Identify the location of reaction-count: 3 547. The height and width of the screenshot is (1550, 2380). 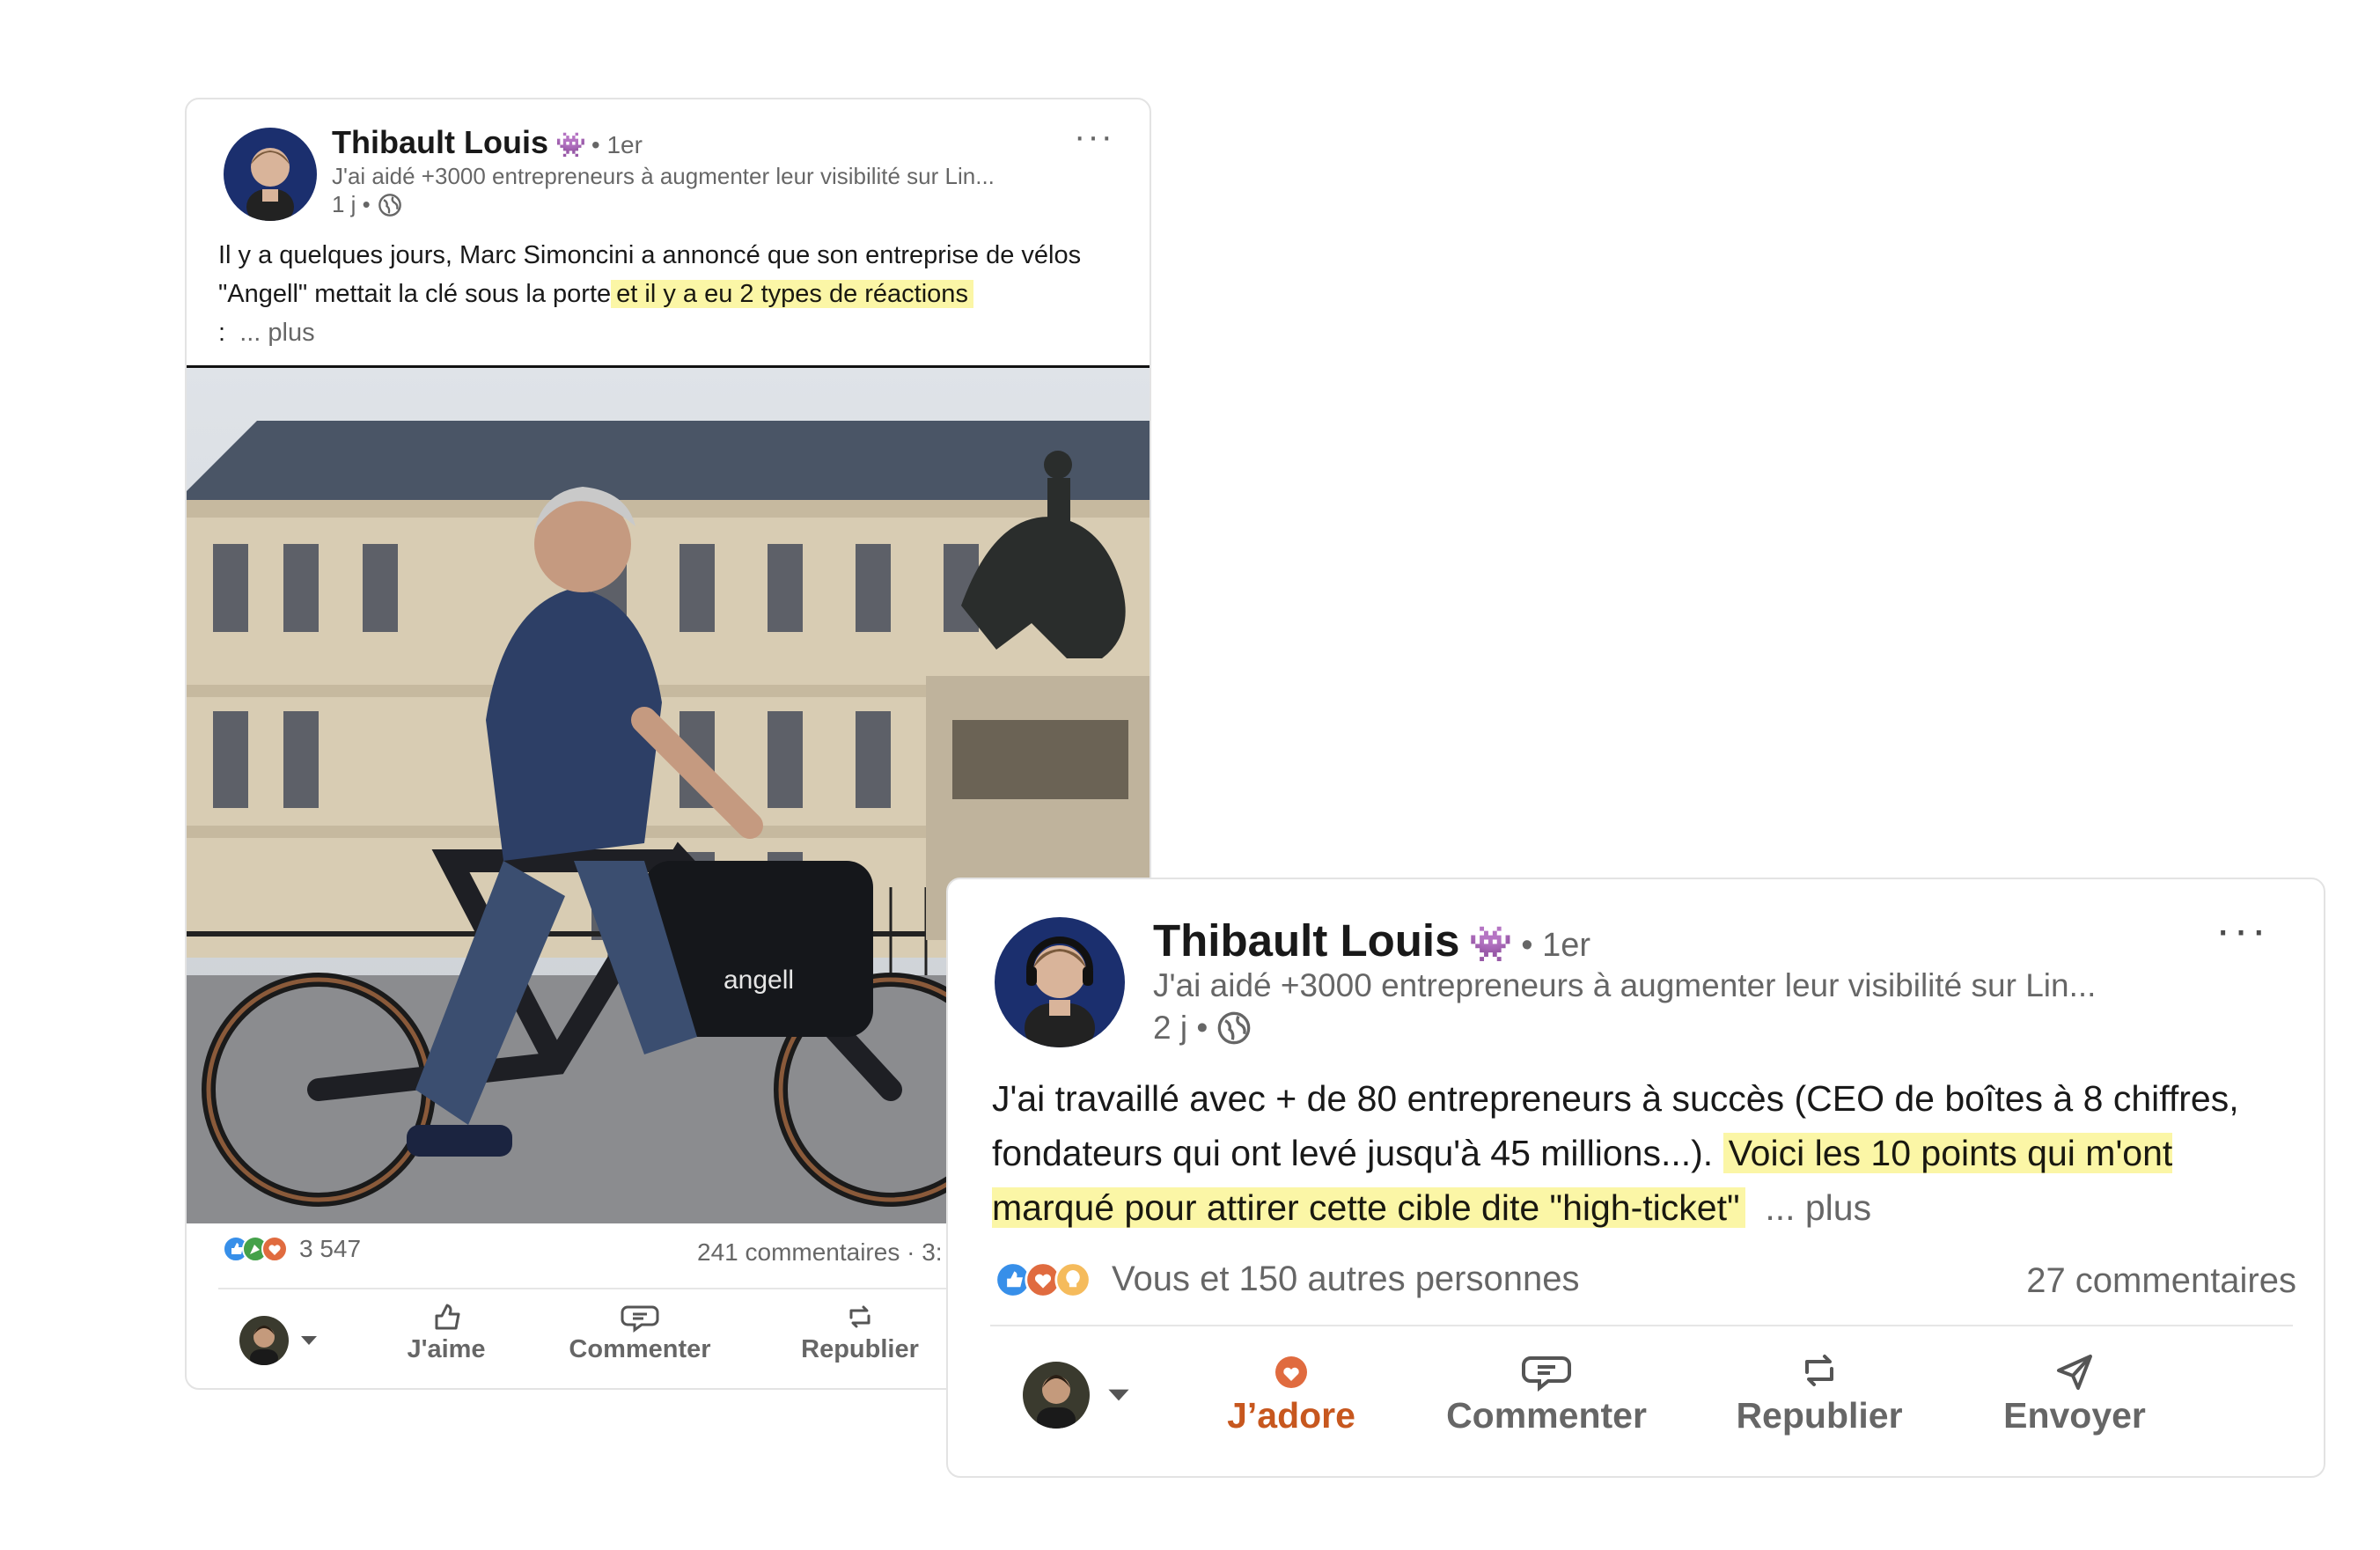
(291, 1249).